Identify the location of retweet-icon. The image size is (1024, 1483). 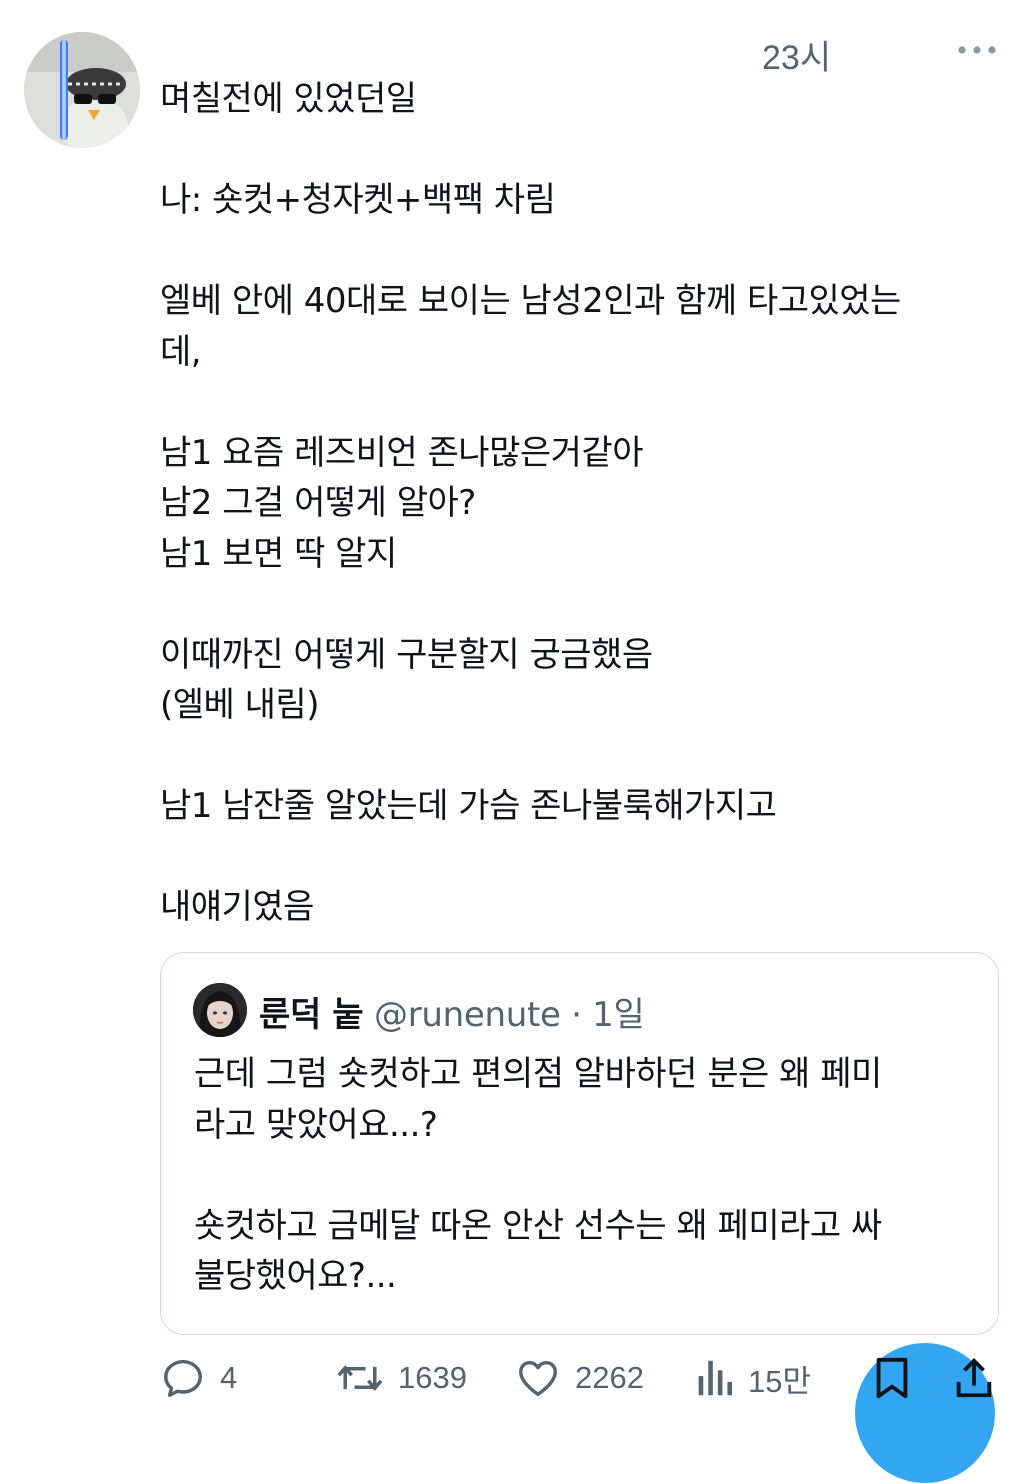
(360, 1378).